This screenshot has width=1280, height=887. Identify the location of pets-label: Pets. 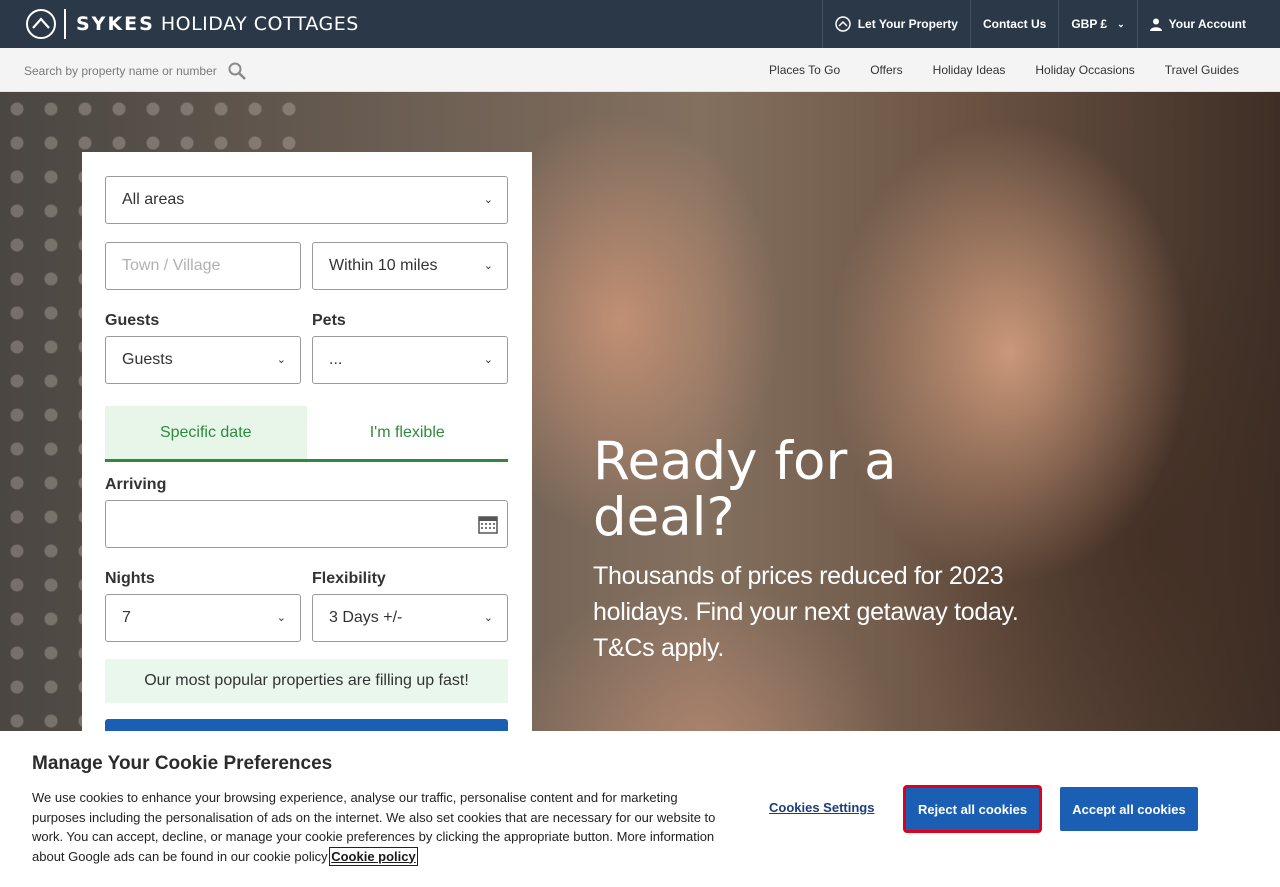
(329, 320).